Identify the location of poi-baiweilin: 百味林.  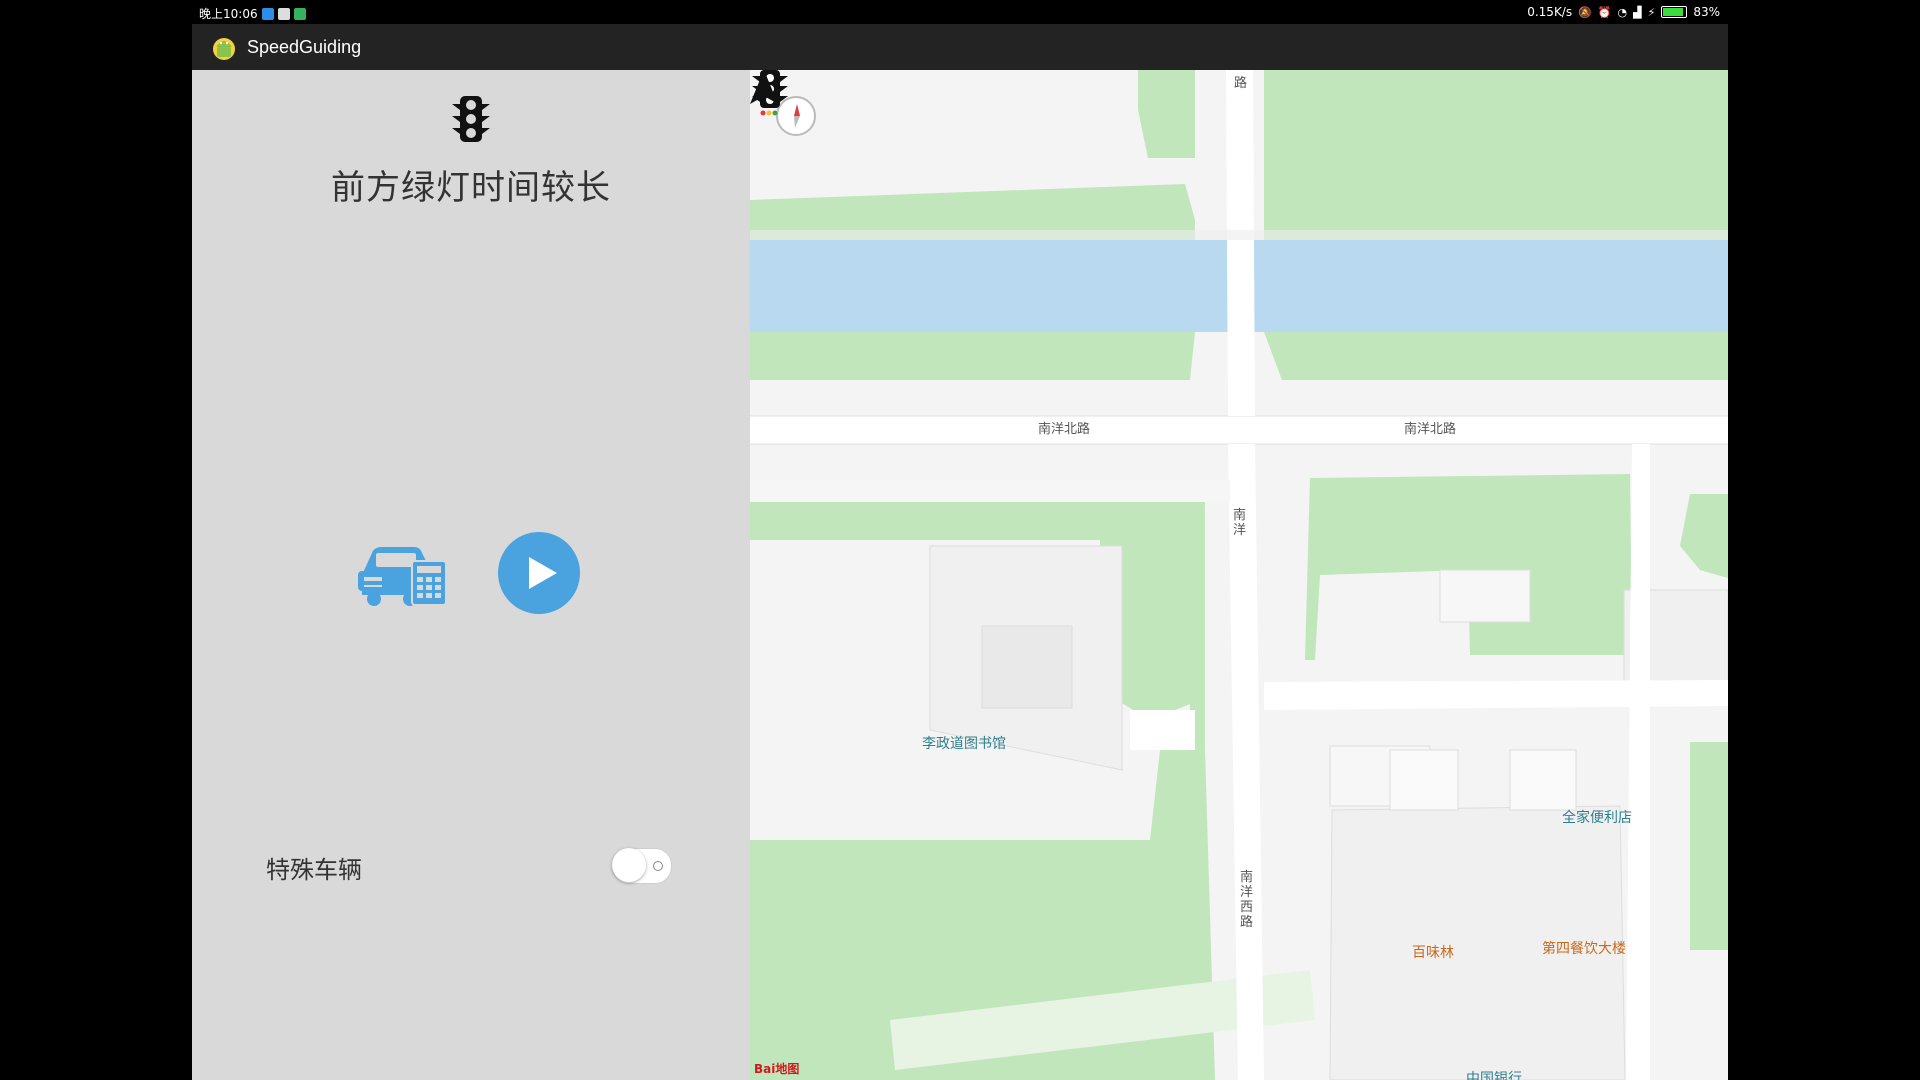
(1433, 952).